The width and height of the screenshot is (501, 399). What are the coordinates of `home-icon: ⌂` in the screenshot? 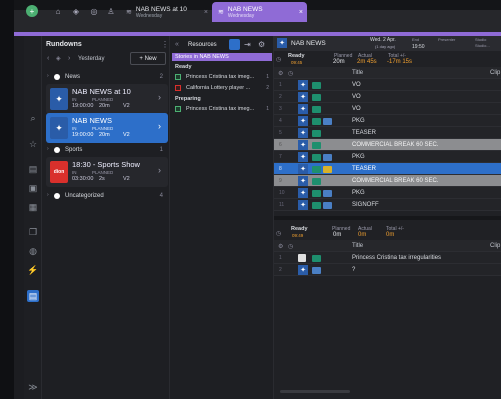 It's located at (58, 11).